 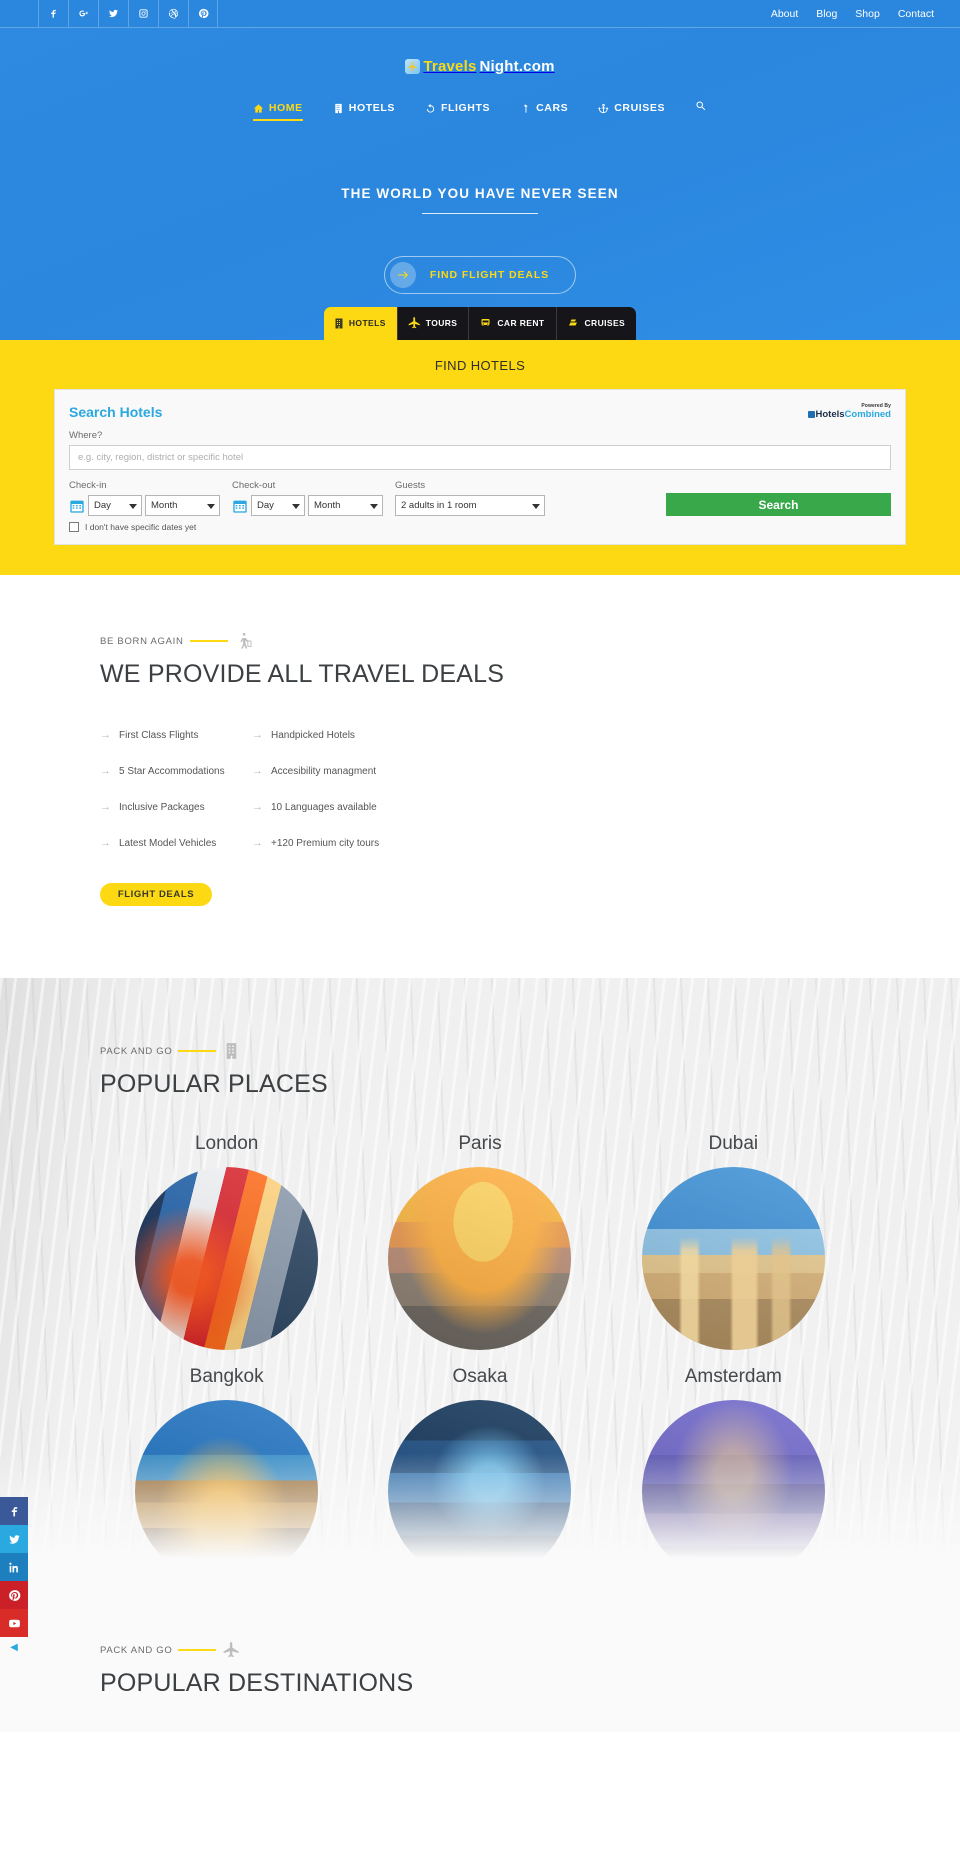 I want to click on checkout-day-select: Day, so click(x=278, y=505).